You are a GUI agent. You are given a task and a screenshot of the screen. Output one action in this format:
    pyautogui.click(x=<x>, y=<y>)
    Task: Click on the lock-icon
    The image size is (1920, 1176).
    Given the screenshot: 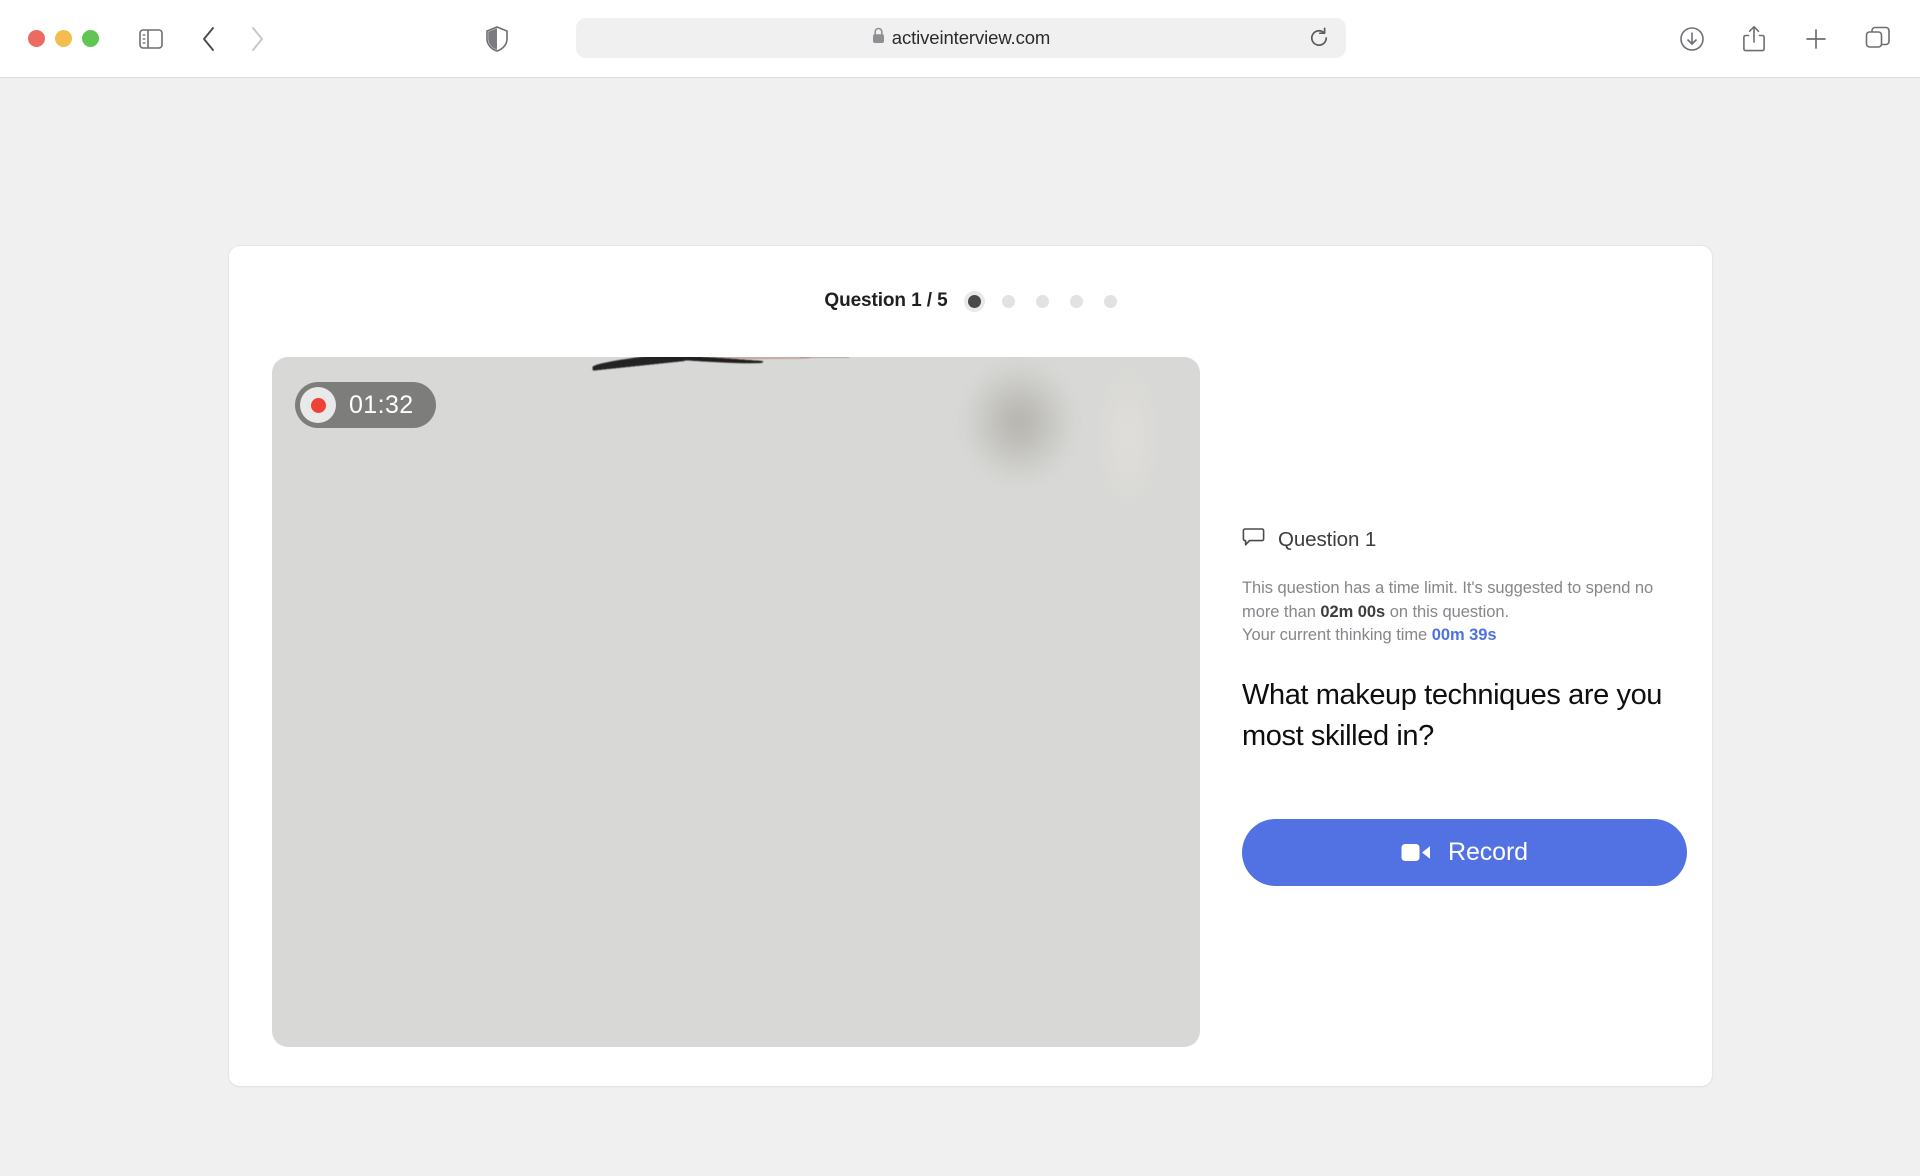 What is the action you would take?
    pyautogui.click(x=878, y=38)
    